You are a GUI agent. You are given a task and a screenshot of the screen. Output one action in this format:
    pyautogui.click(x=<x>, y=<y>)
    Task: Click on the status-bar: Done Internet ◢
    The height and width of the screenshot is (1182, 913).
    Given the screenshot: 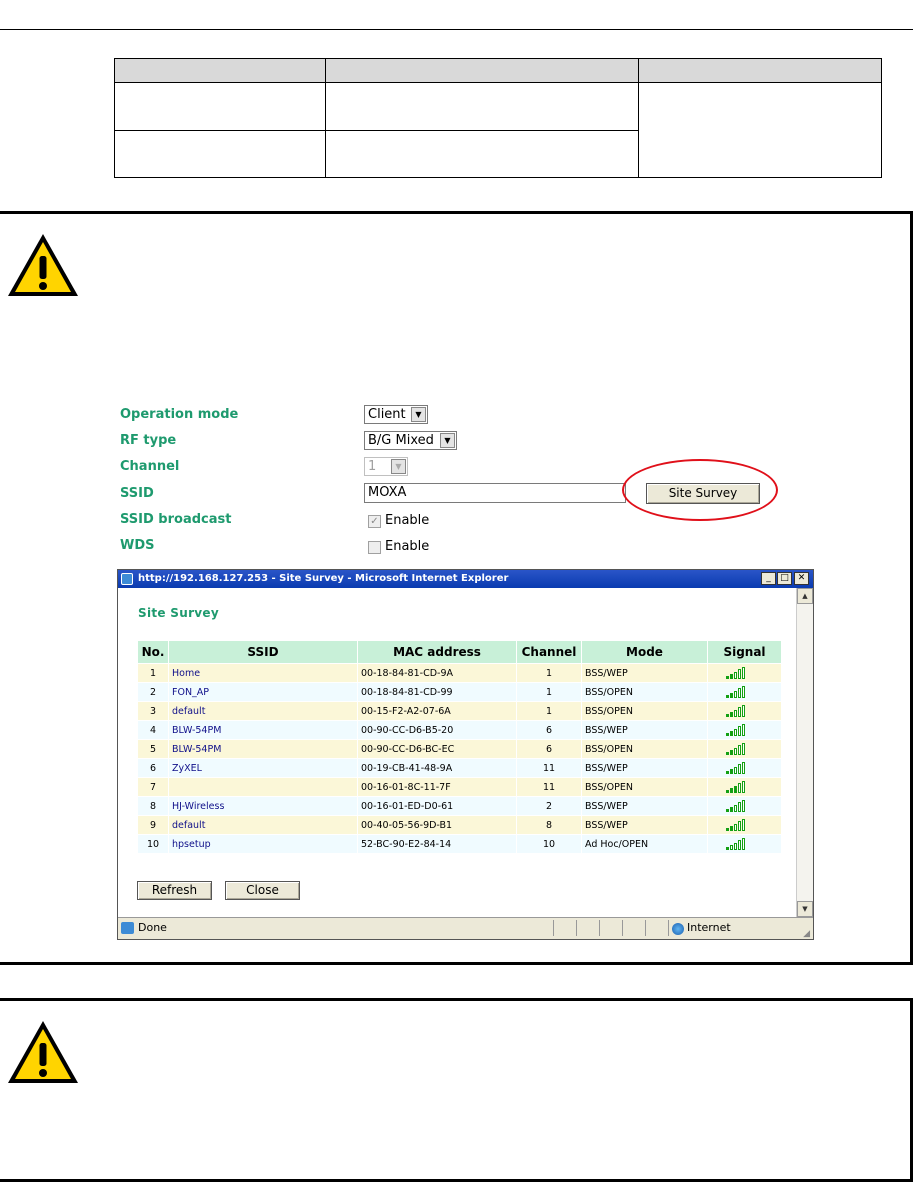 What is the action you would take?
    pyautogui.click(x=465, y=928)
    